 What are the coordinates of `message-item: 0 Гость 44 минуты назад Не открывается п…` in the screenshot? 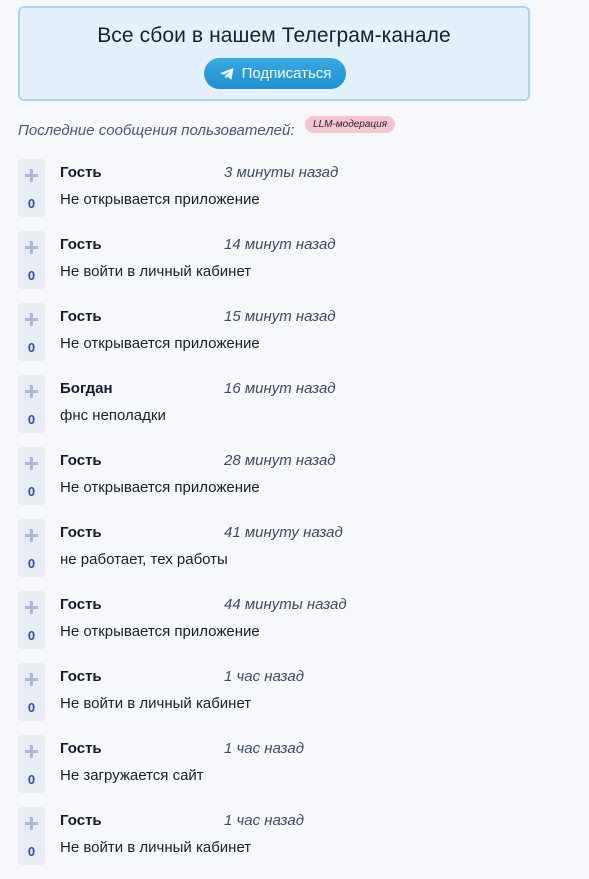 It's located at (298, 625).